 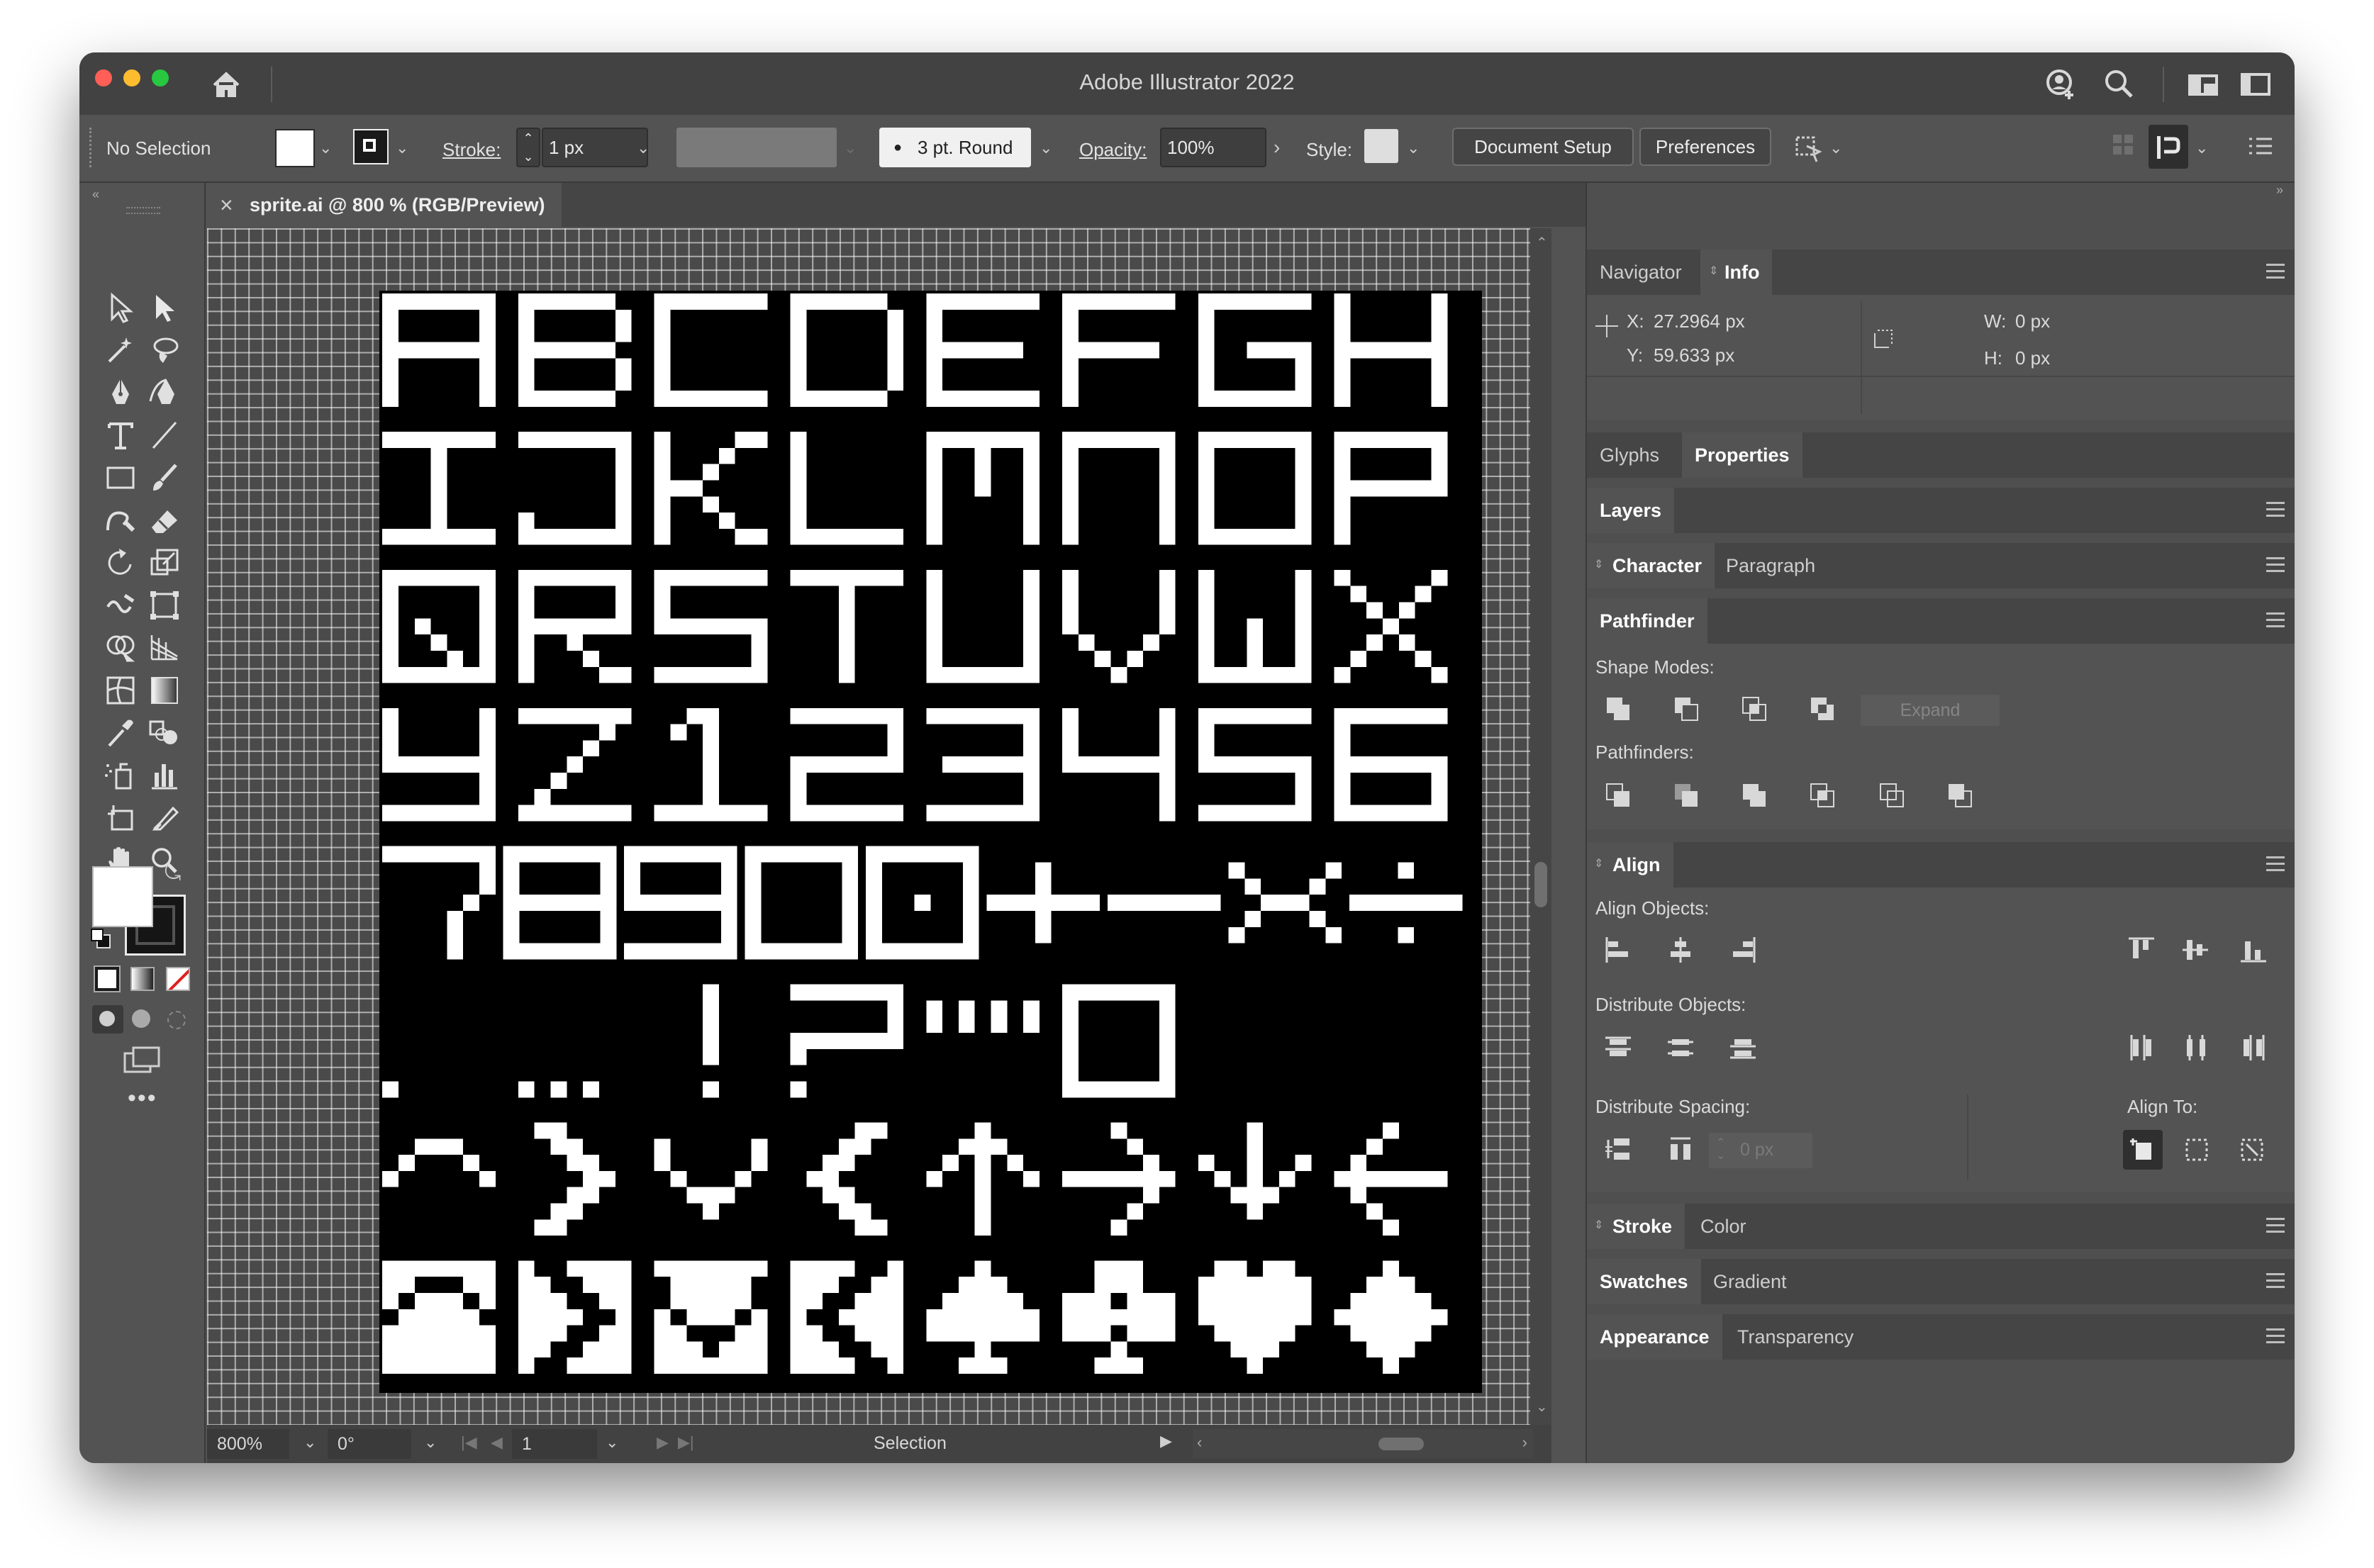 What do you see at coordinates (121, 520) in the screenshot?
I see `shaper-tool-icon` at bounding box center [121, 520].